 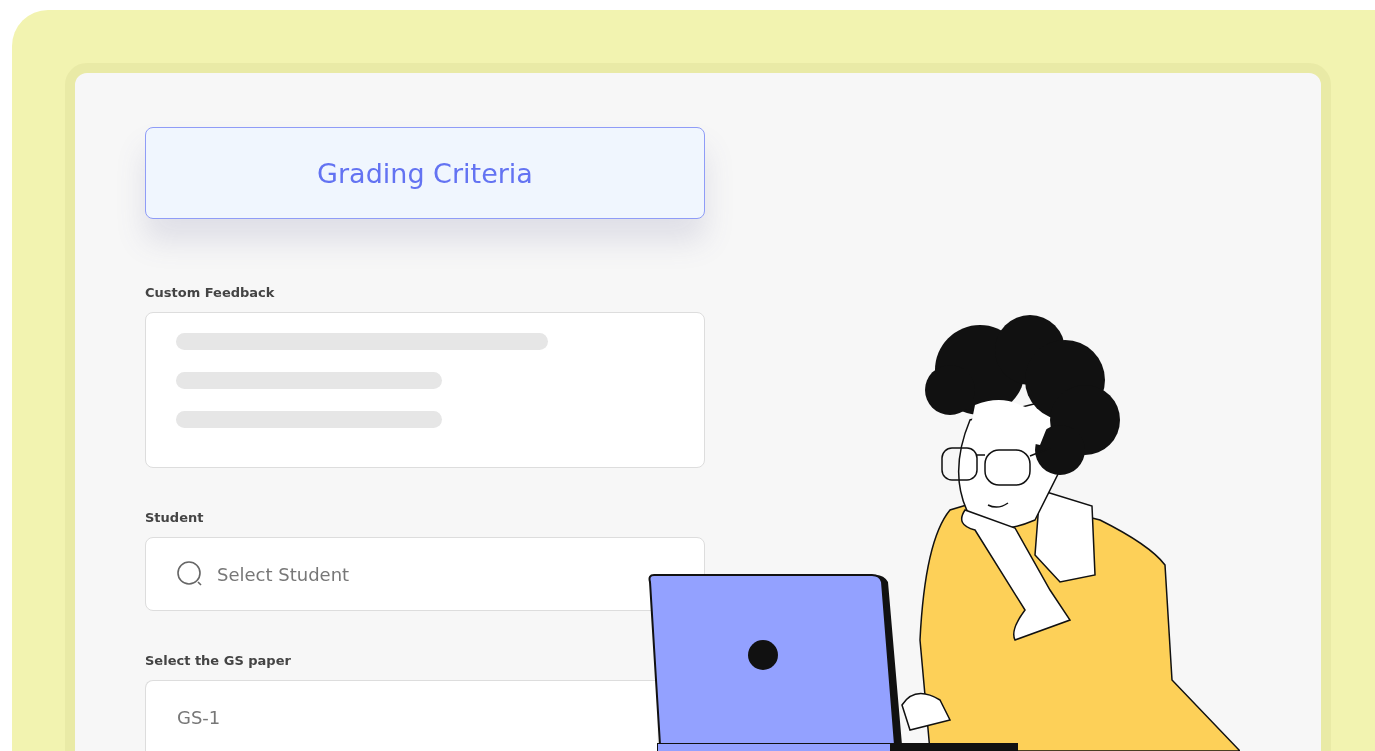 I want to click on feedback-textarea, so click(x=425, y=390).